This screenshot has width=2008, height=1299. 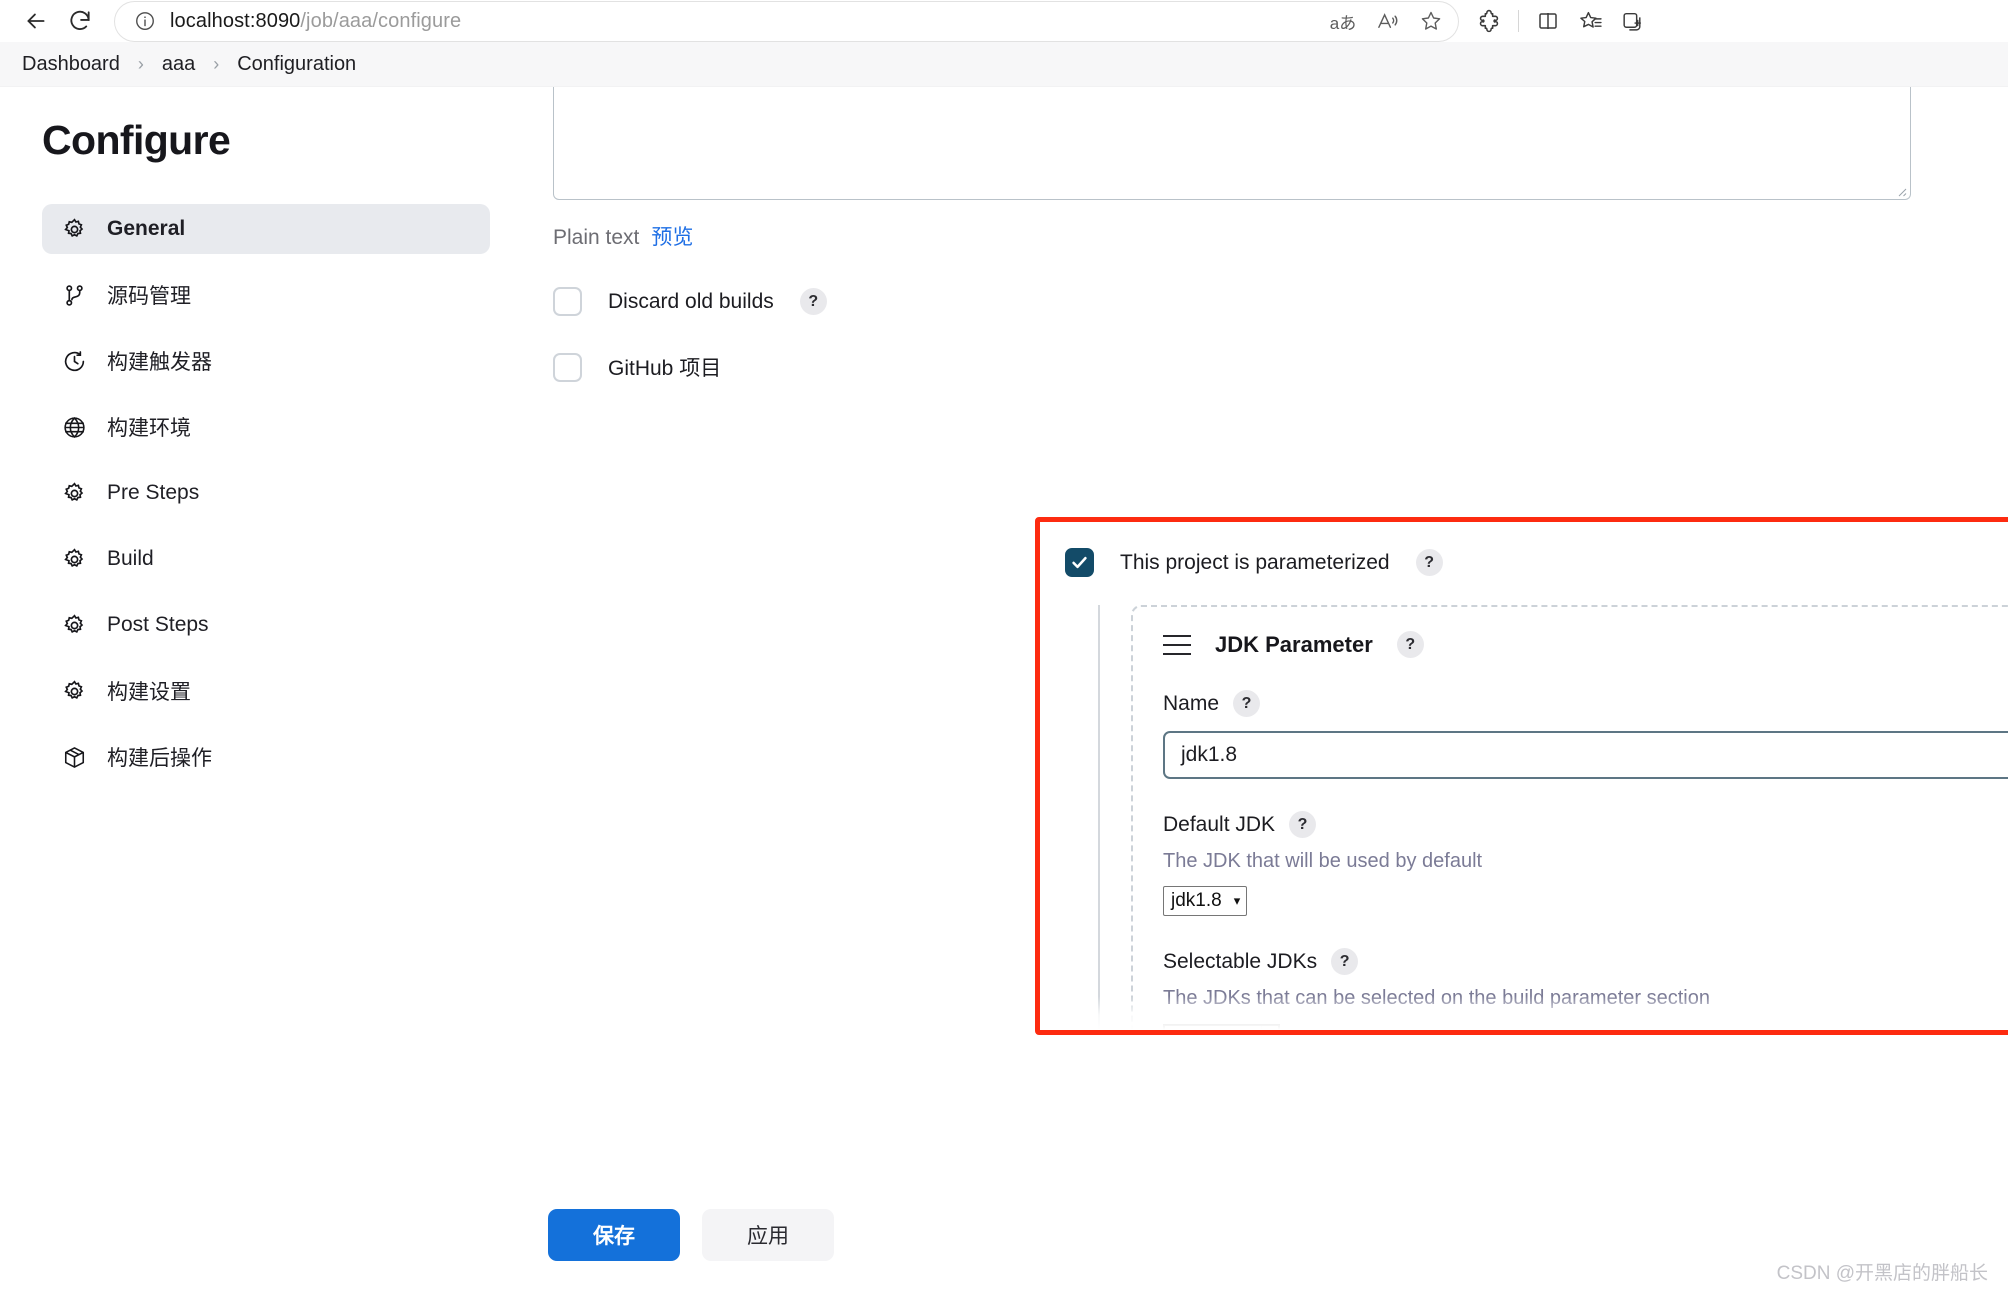 What do you see at coordinates (266, 229) in the screenshot?
I see `sidebar-item-general: General` at bounding box center [266, 229].